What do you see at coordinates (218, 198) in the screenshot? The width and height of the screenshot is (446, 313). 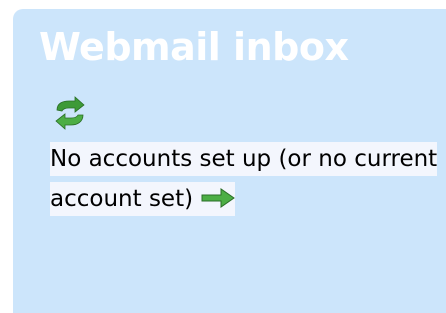 I see `right-arrow-icon` at bounding box center [218, 198].